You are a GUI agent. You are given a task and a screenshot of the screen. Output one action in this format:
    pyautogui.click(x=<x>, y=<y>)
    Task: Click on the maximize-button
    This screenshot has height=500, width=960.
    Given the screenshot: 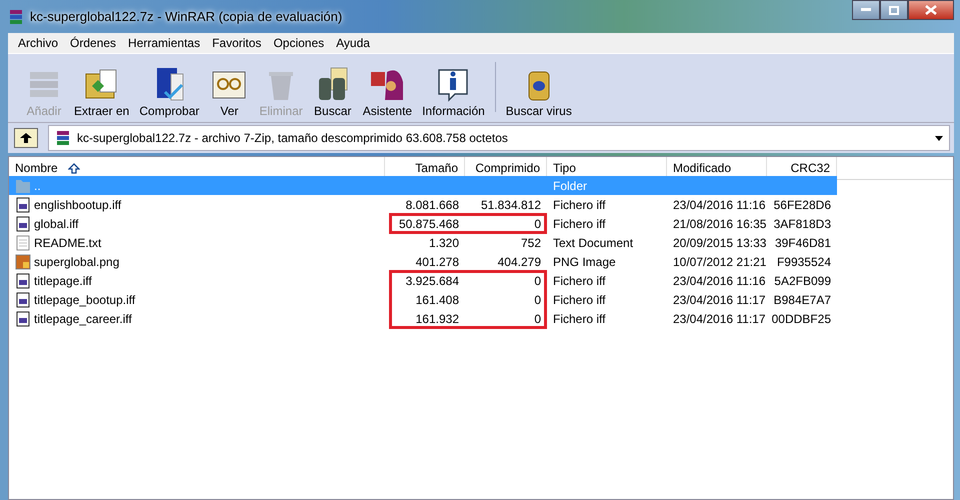 What is the action you would take?
    pyautogui.click(x=894, y=10)
    